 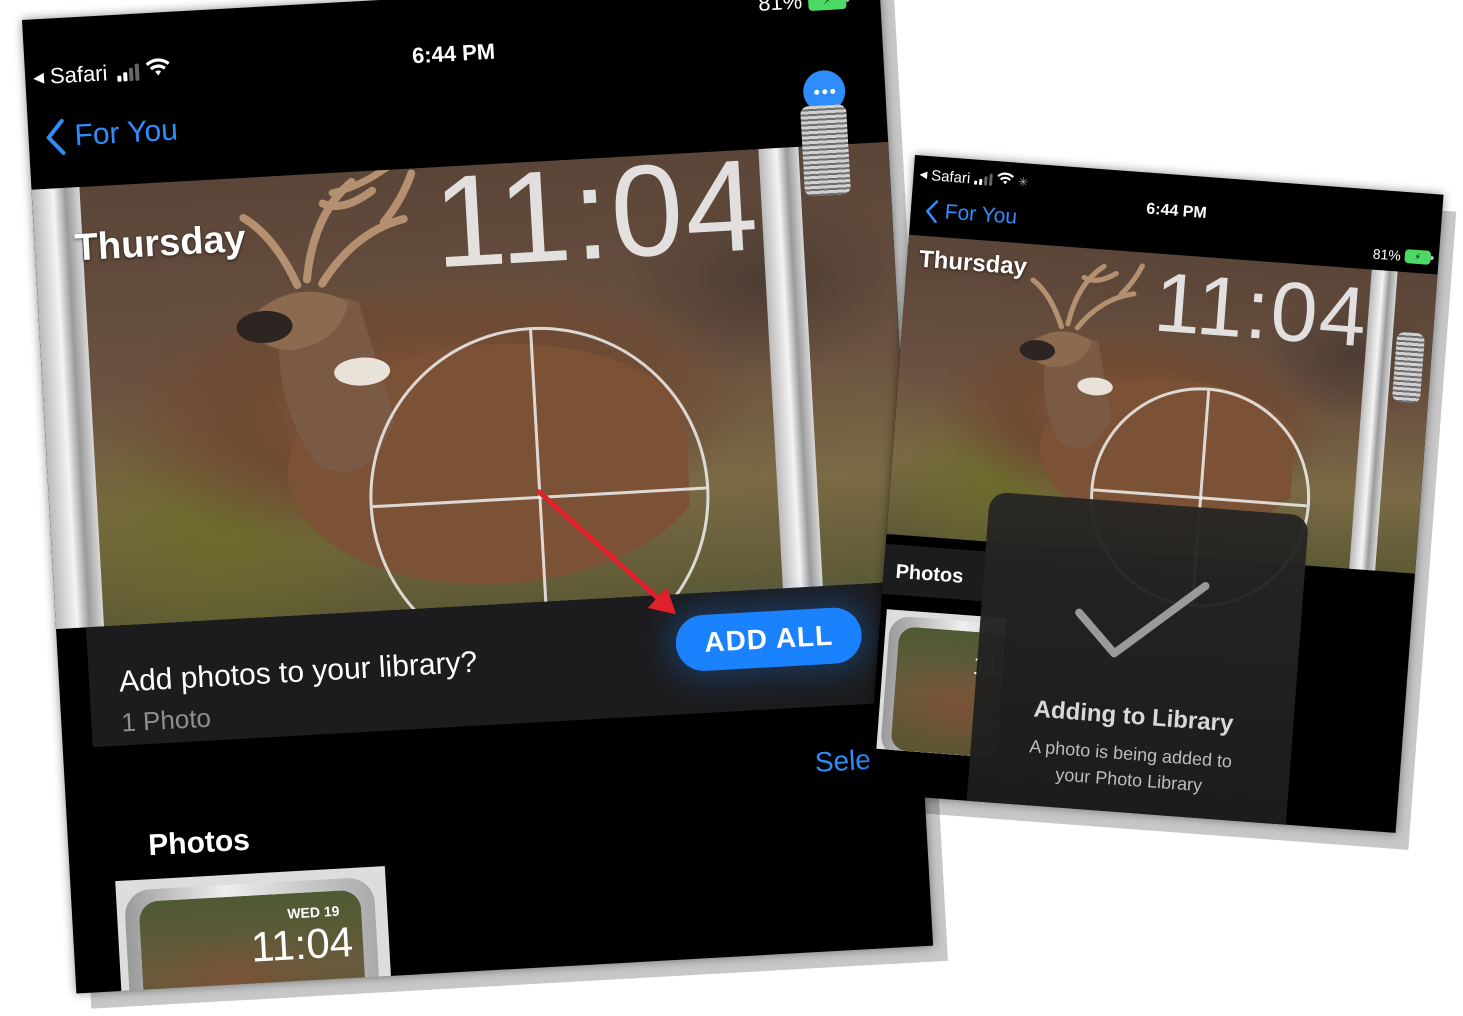 What do you see at coordinates (769, 639) in the screenshot?
I see `add-all-button: ADD ALL` at bounding box center [769, 639].